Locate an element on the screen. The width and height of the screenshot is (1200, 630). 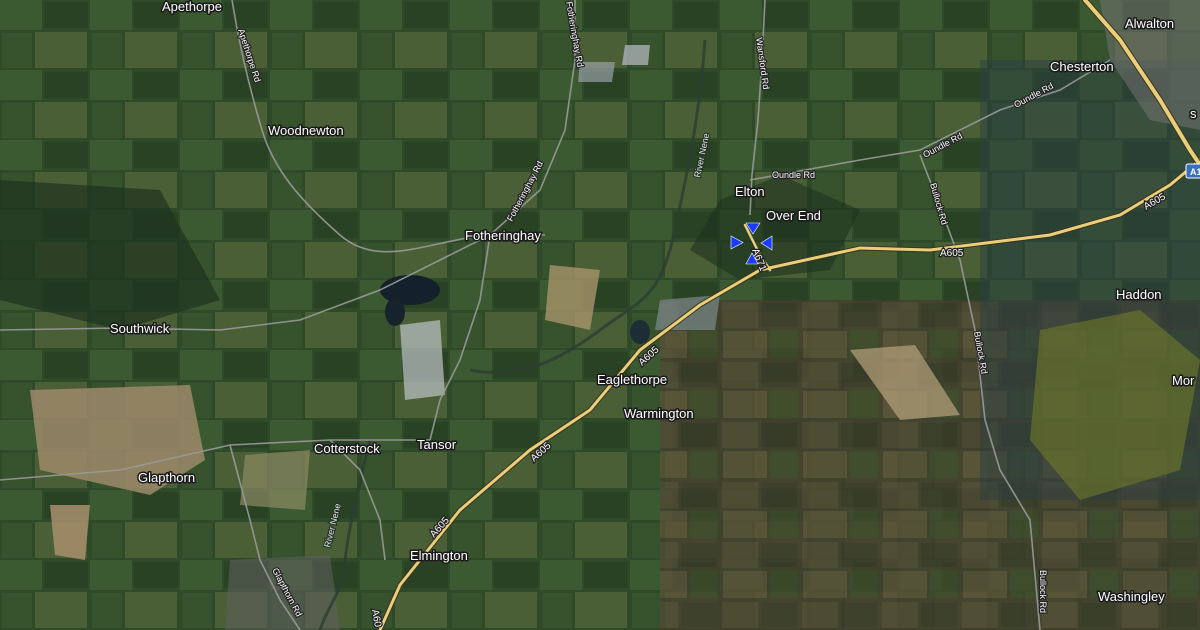
road-oundle-rd-elton: Oundle Rd is located at coordinates (793, 175).